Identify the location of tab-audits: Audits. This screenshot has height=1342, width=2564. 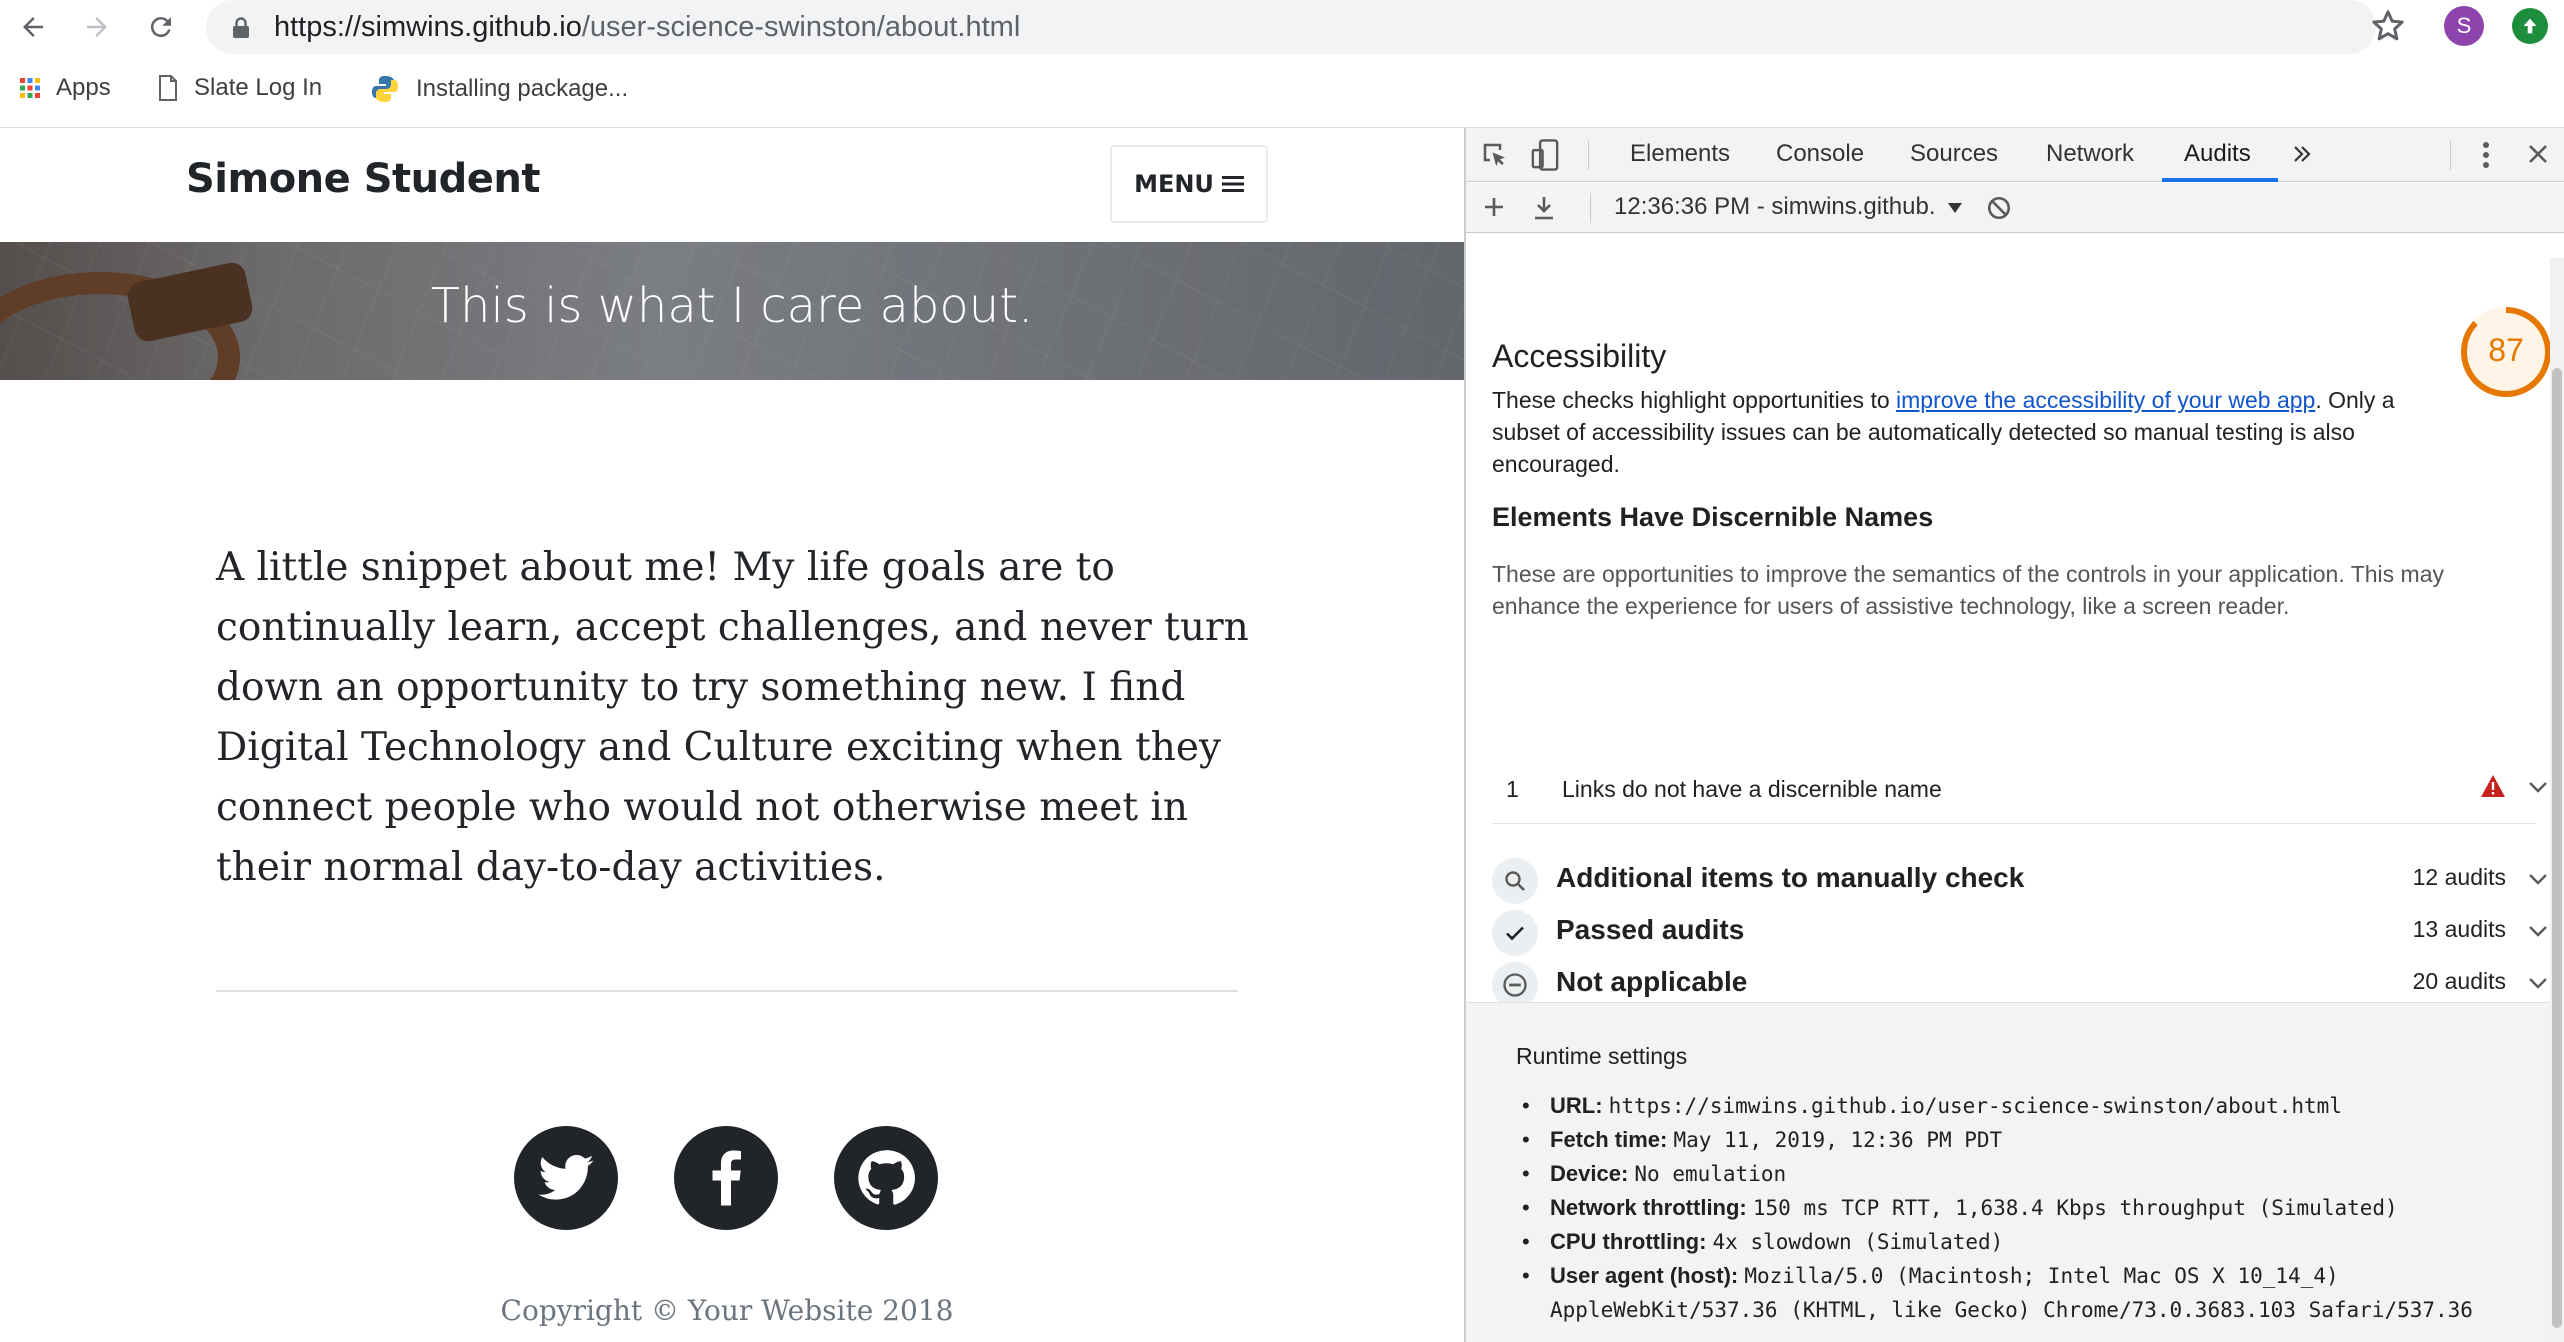
(2217, 154).